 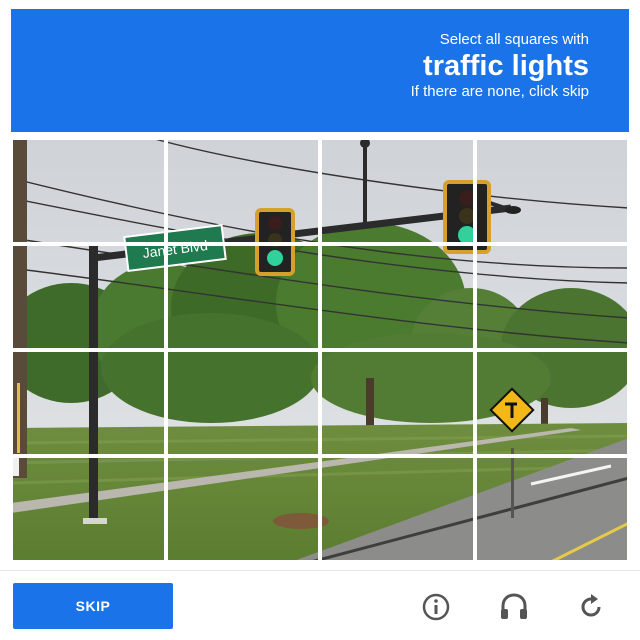 What do you see at coordinates (514, 39) in the screenshot?
I see `instruction-text: Select all squares with` at bounding box center [514, 39].